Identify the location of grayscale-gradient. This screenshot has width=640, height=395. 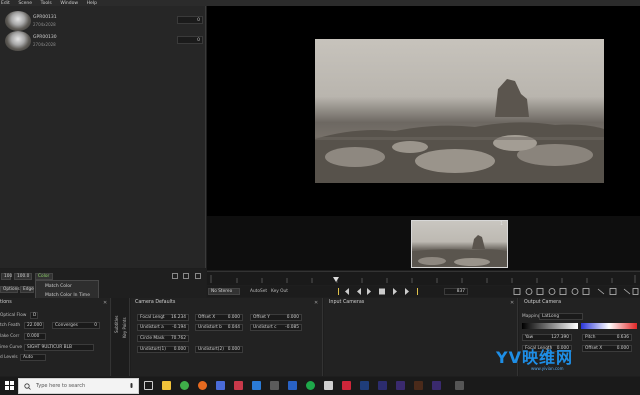
(550, 326).